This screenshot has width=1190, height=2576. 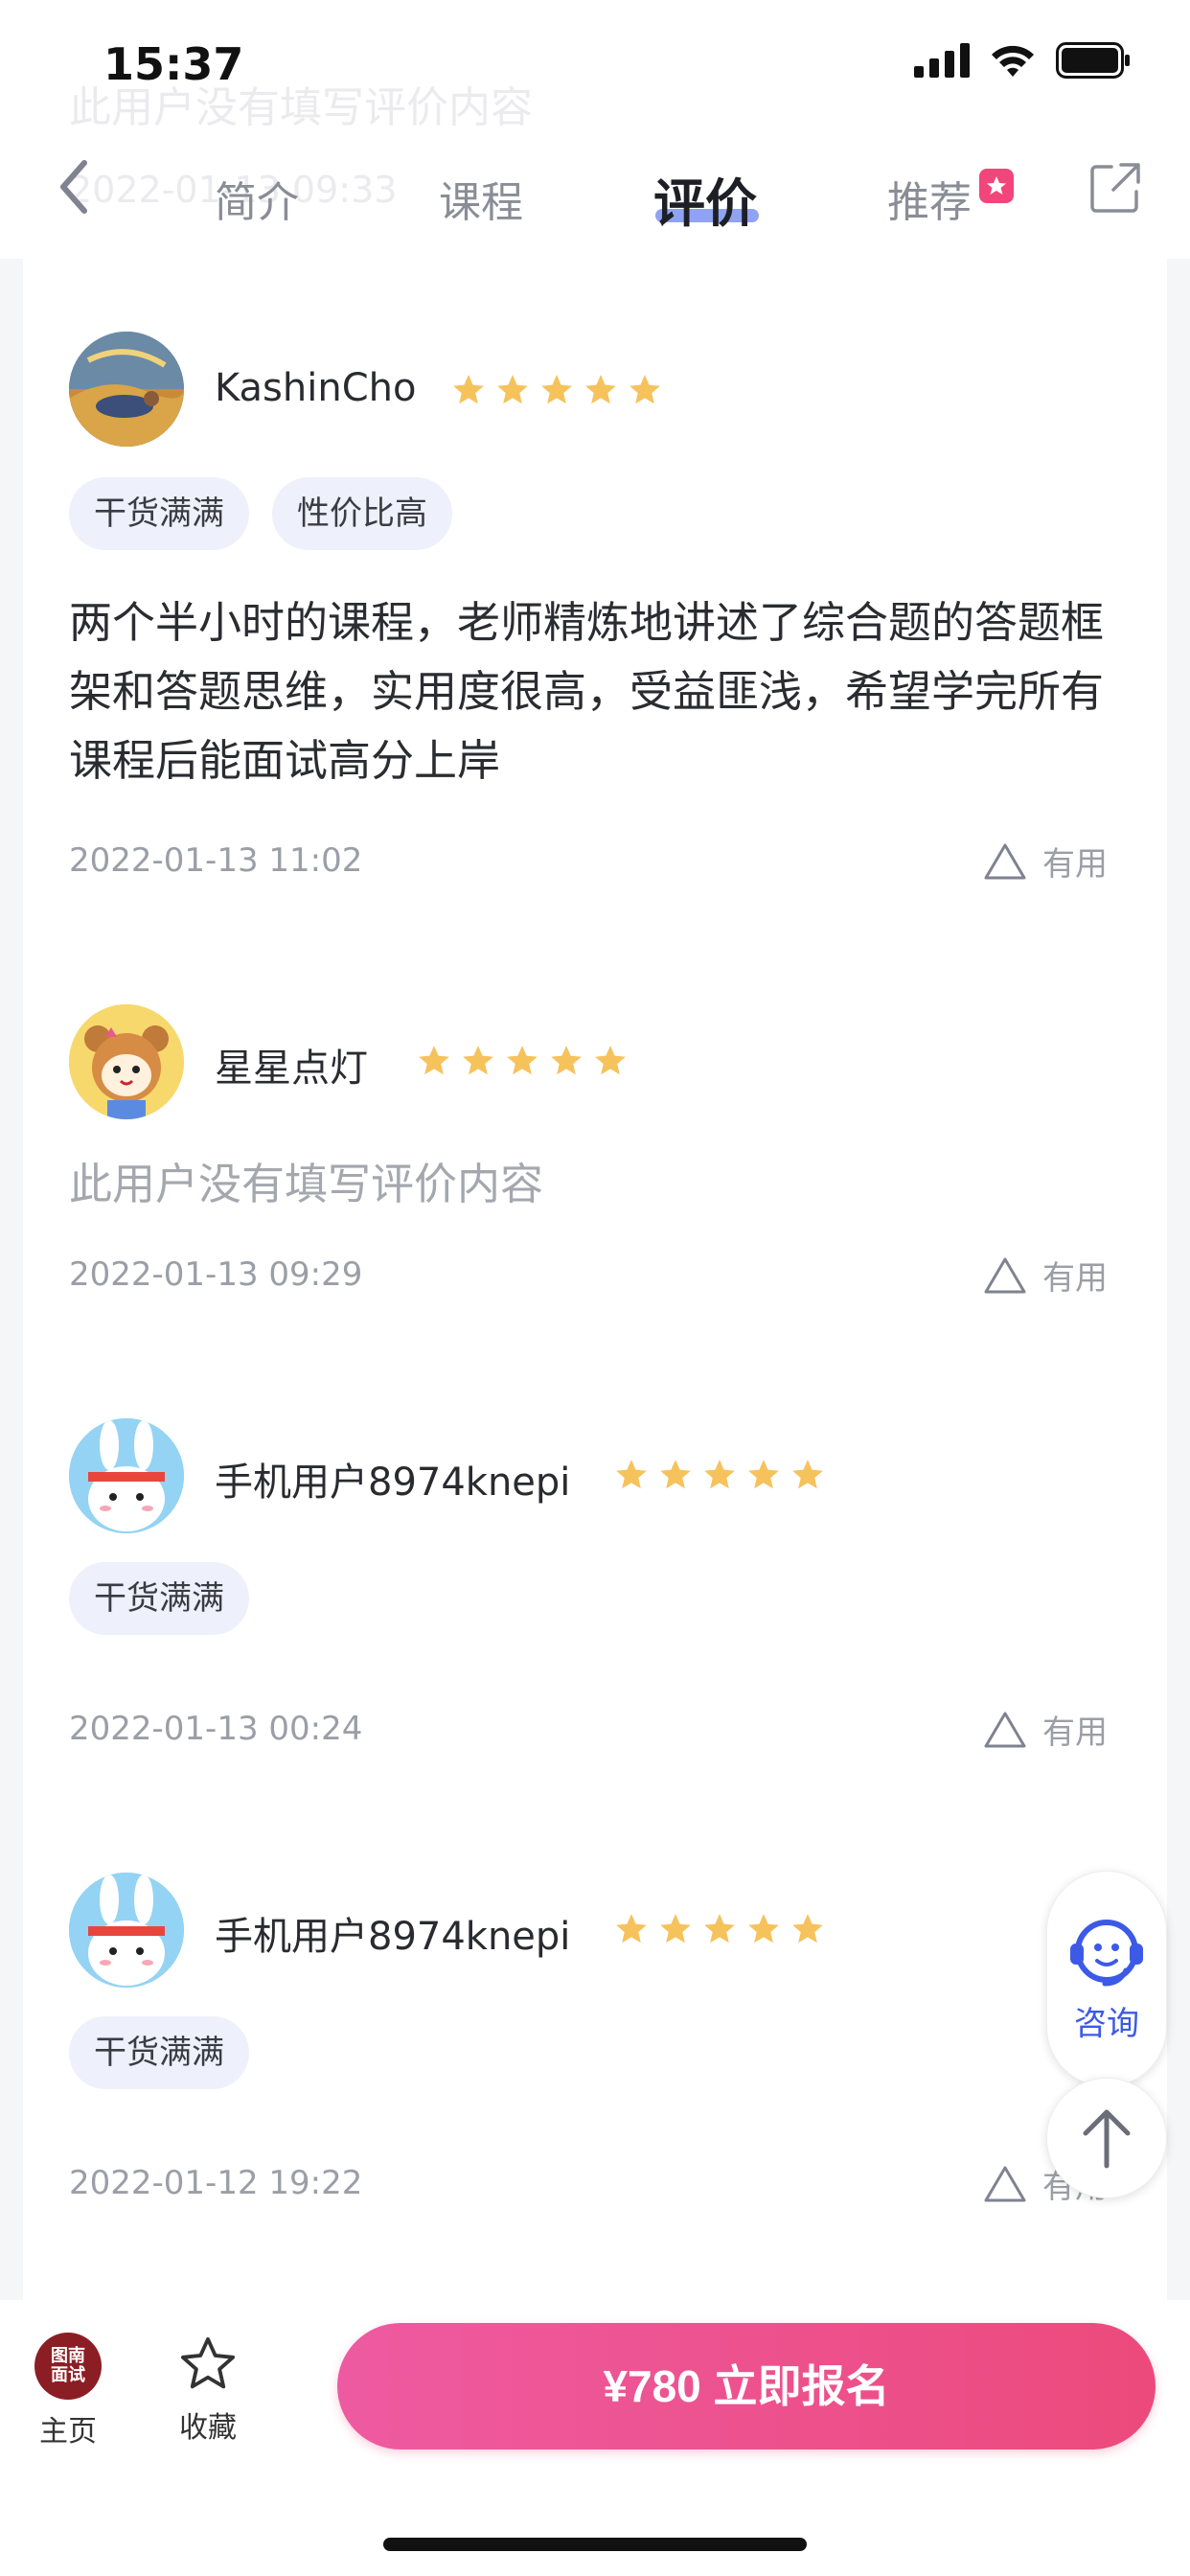 I want to click on bottom-bar: 图南 面试 主页 收藏 ¥780 立即报名, so click(x=595, y=2438).